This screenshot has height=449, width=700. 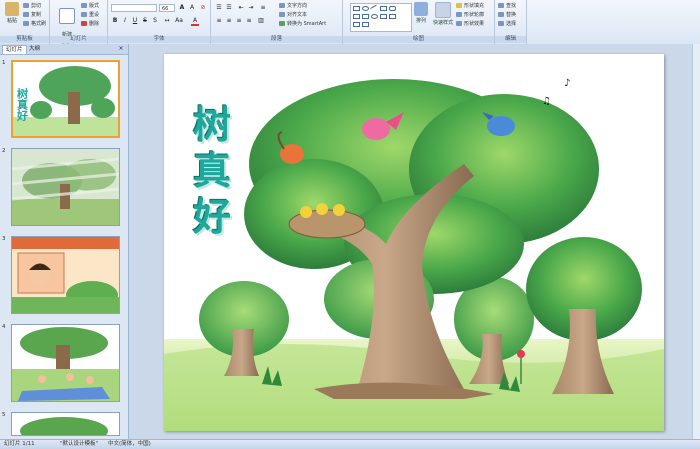 I want to click on smartart-icon, so click(x=282, y=23).